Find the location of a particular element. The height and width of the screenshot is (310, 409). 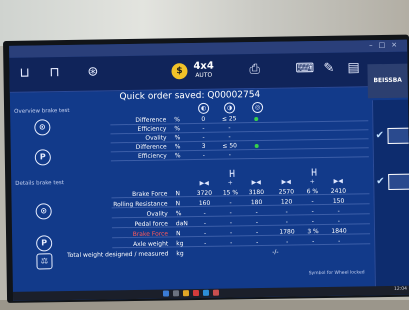

detail-cell: 2410 is located at coordinates (338, 191).